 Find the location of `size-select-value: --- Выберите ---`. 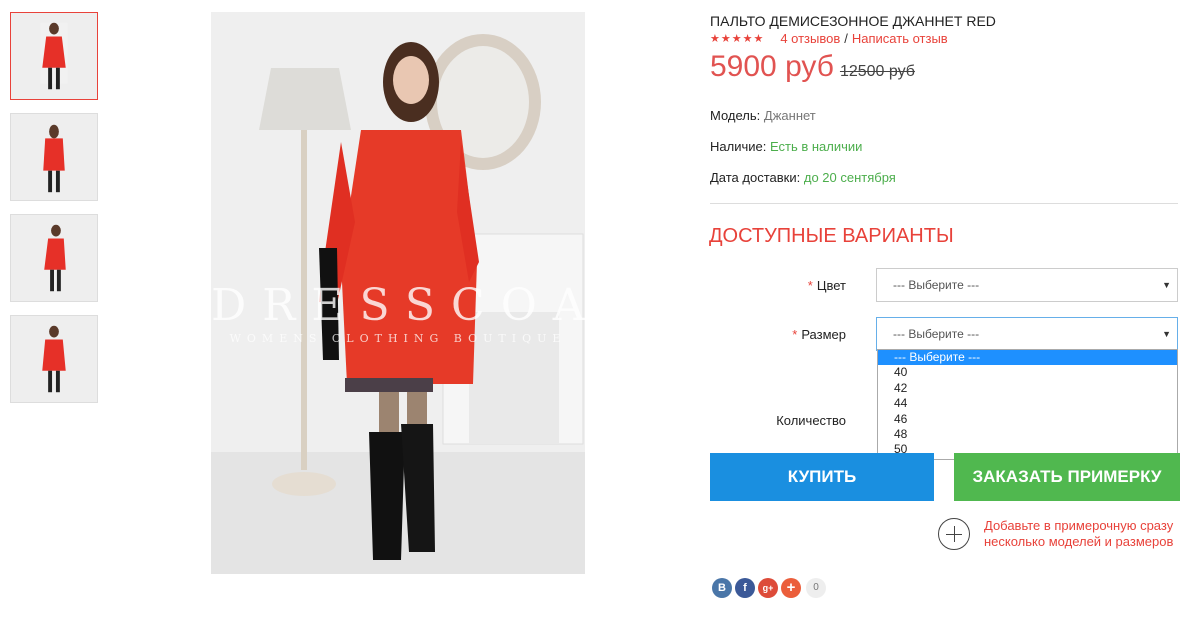

size-select-value: --- Выберите --- is located at coordinates (936, 334).